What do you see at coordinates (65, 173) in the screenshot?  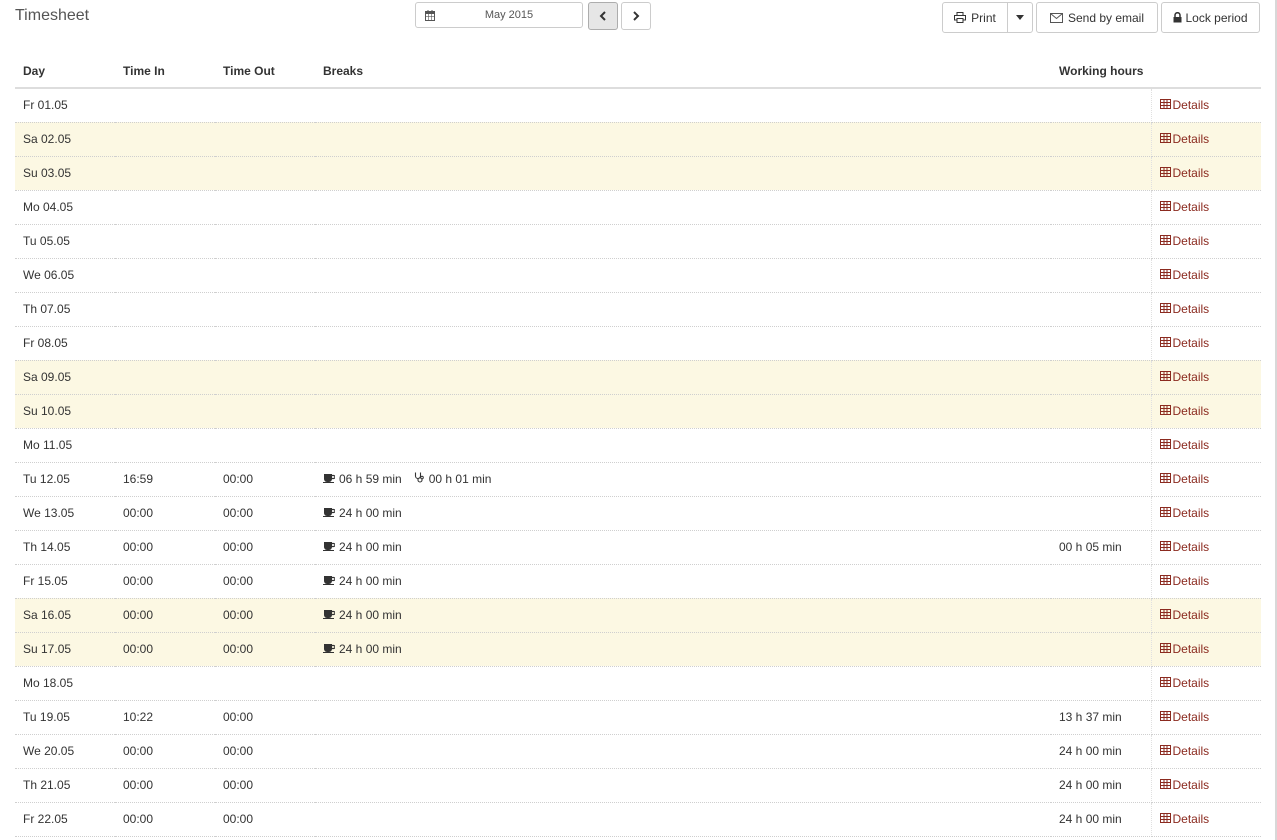 I see `day-cell: Su 03.05` at bounding box center [65, 173].